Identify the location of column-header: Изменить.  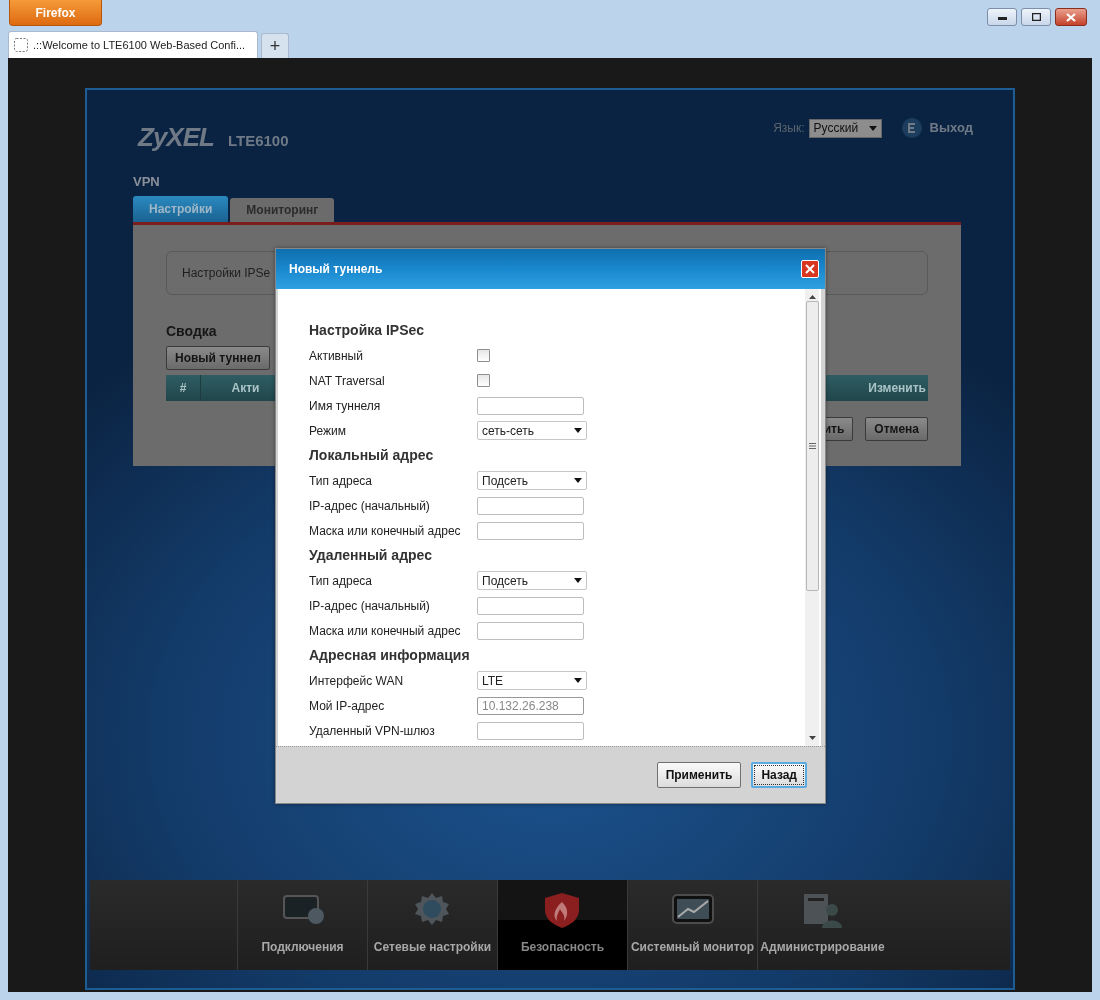
(897, 388).